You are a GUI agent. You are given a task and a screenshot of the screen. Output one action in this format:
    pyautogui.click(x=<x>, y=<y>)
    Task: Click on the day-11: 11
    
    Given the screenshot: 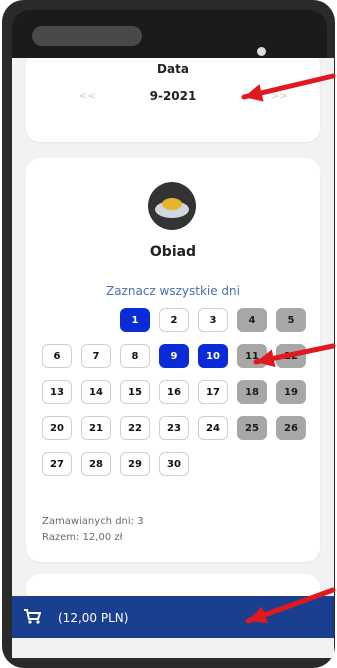 What is the action you would take?
    pyautogui.click(x=252, y=356)
    